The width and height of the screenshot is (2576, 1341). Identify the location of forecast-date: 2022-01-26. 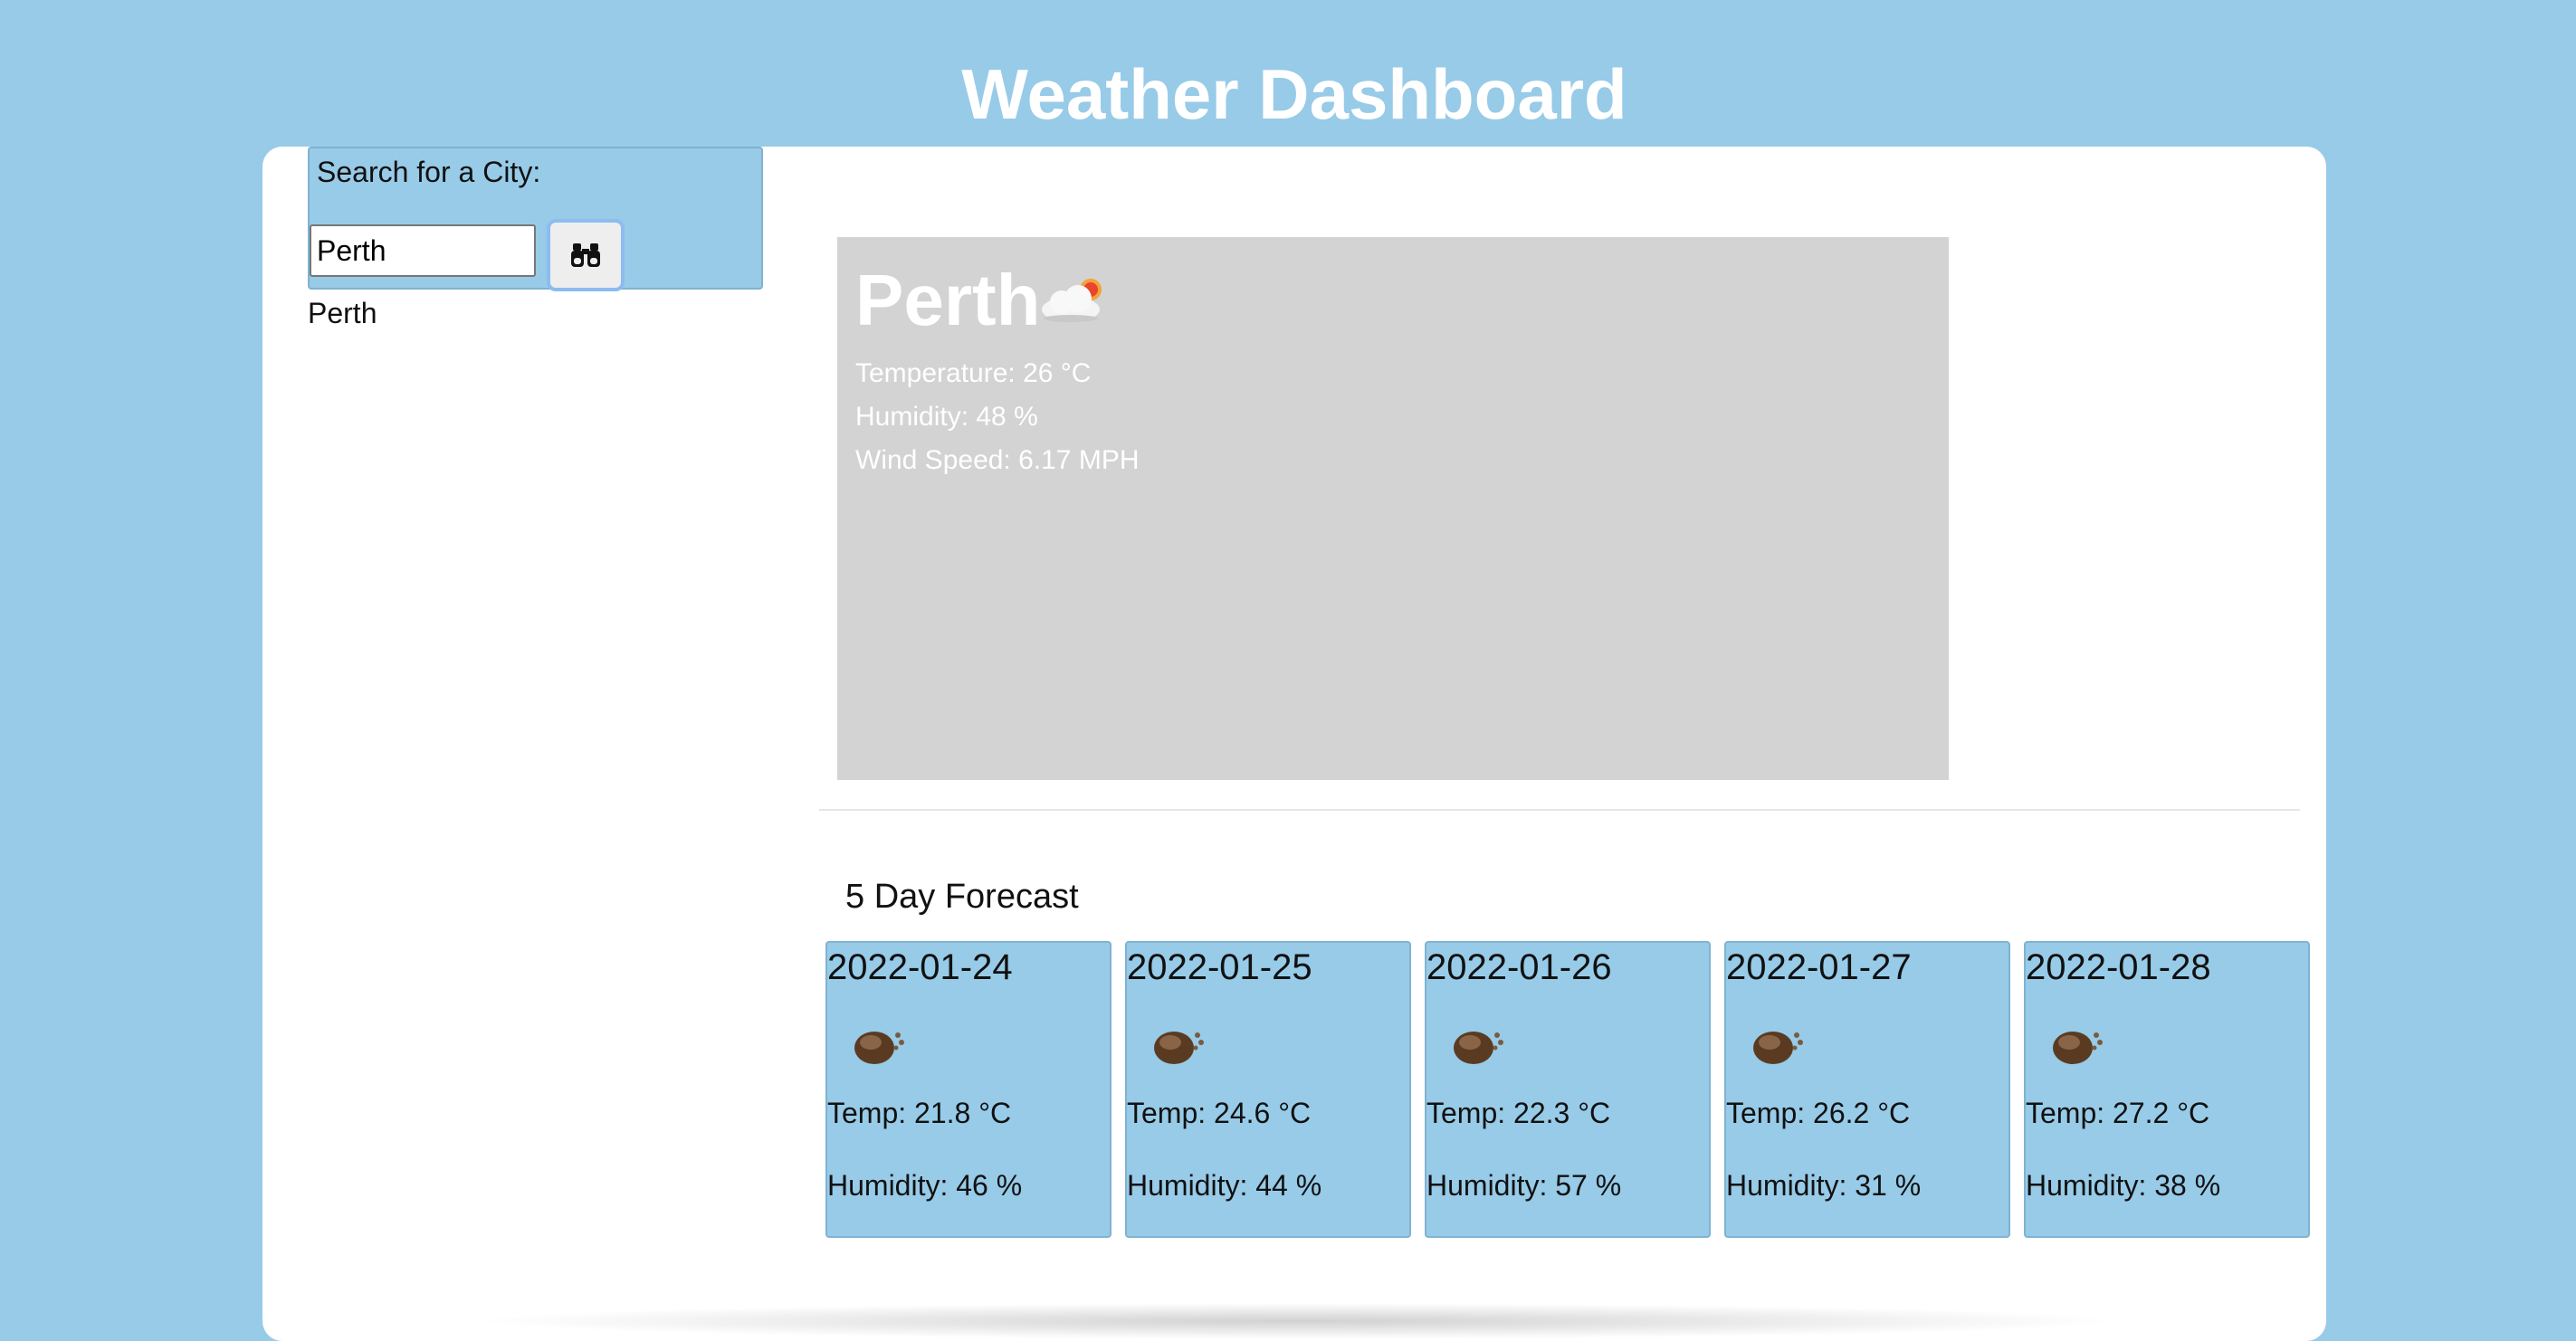
(1519, 967).